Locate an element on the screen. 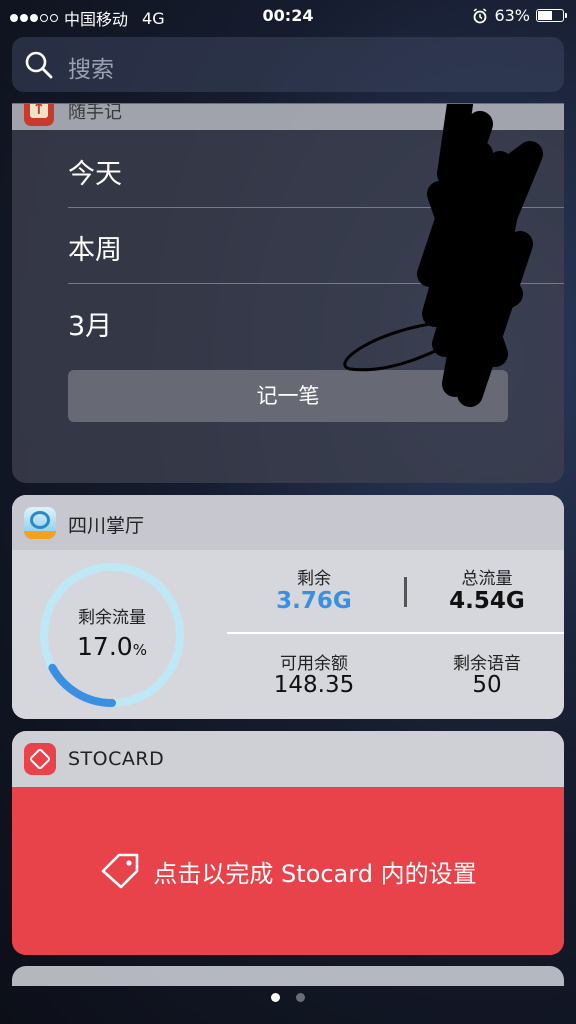 This screenshot has width=576, height=1024. stocard-header: STOCARD is located at coordinates (288, 759).